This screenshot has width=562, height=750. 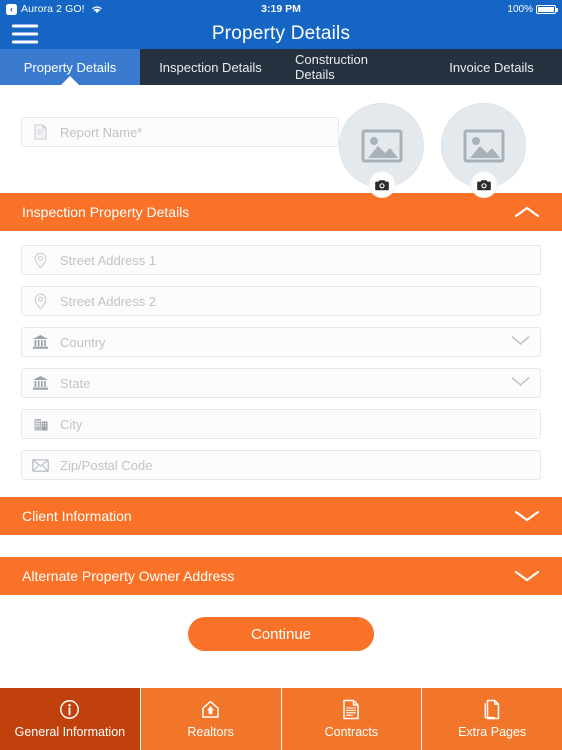 I want to click on tab-label: Property Details, so click(x=70, y=67).